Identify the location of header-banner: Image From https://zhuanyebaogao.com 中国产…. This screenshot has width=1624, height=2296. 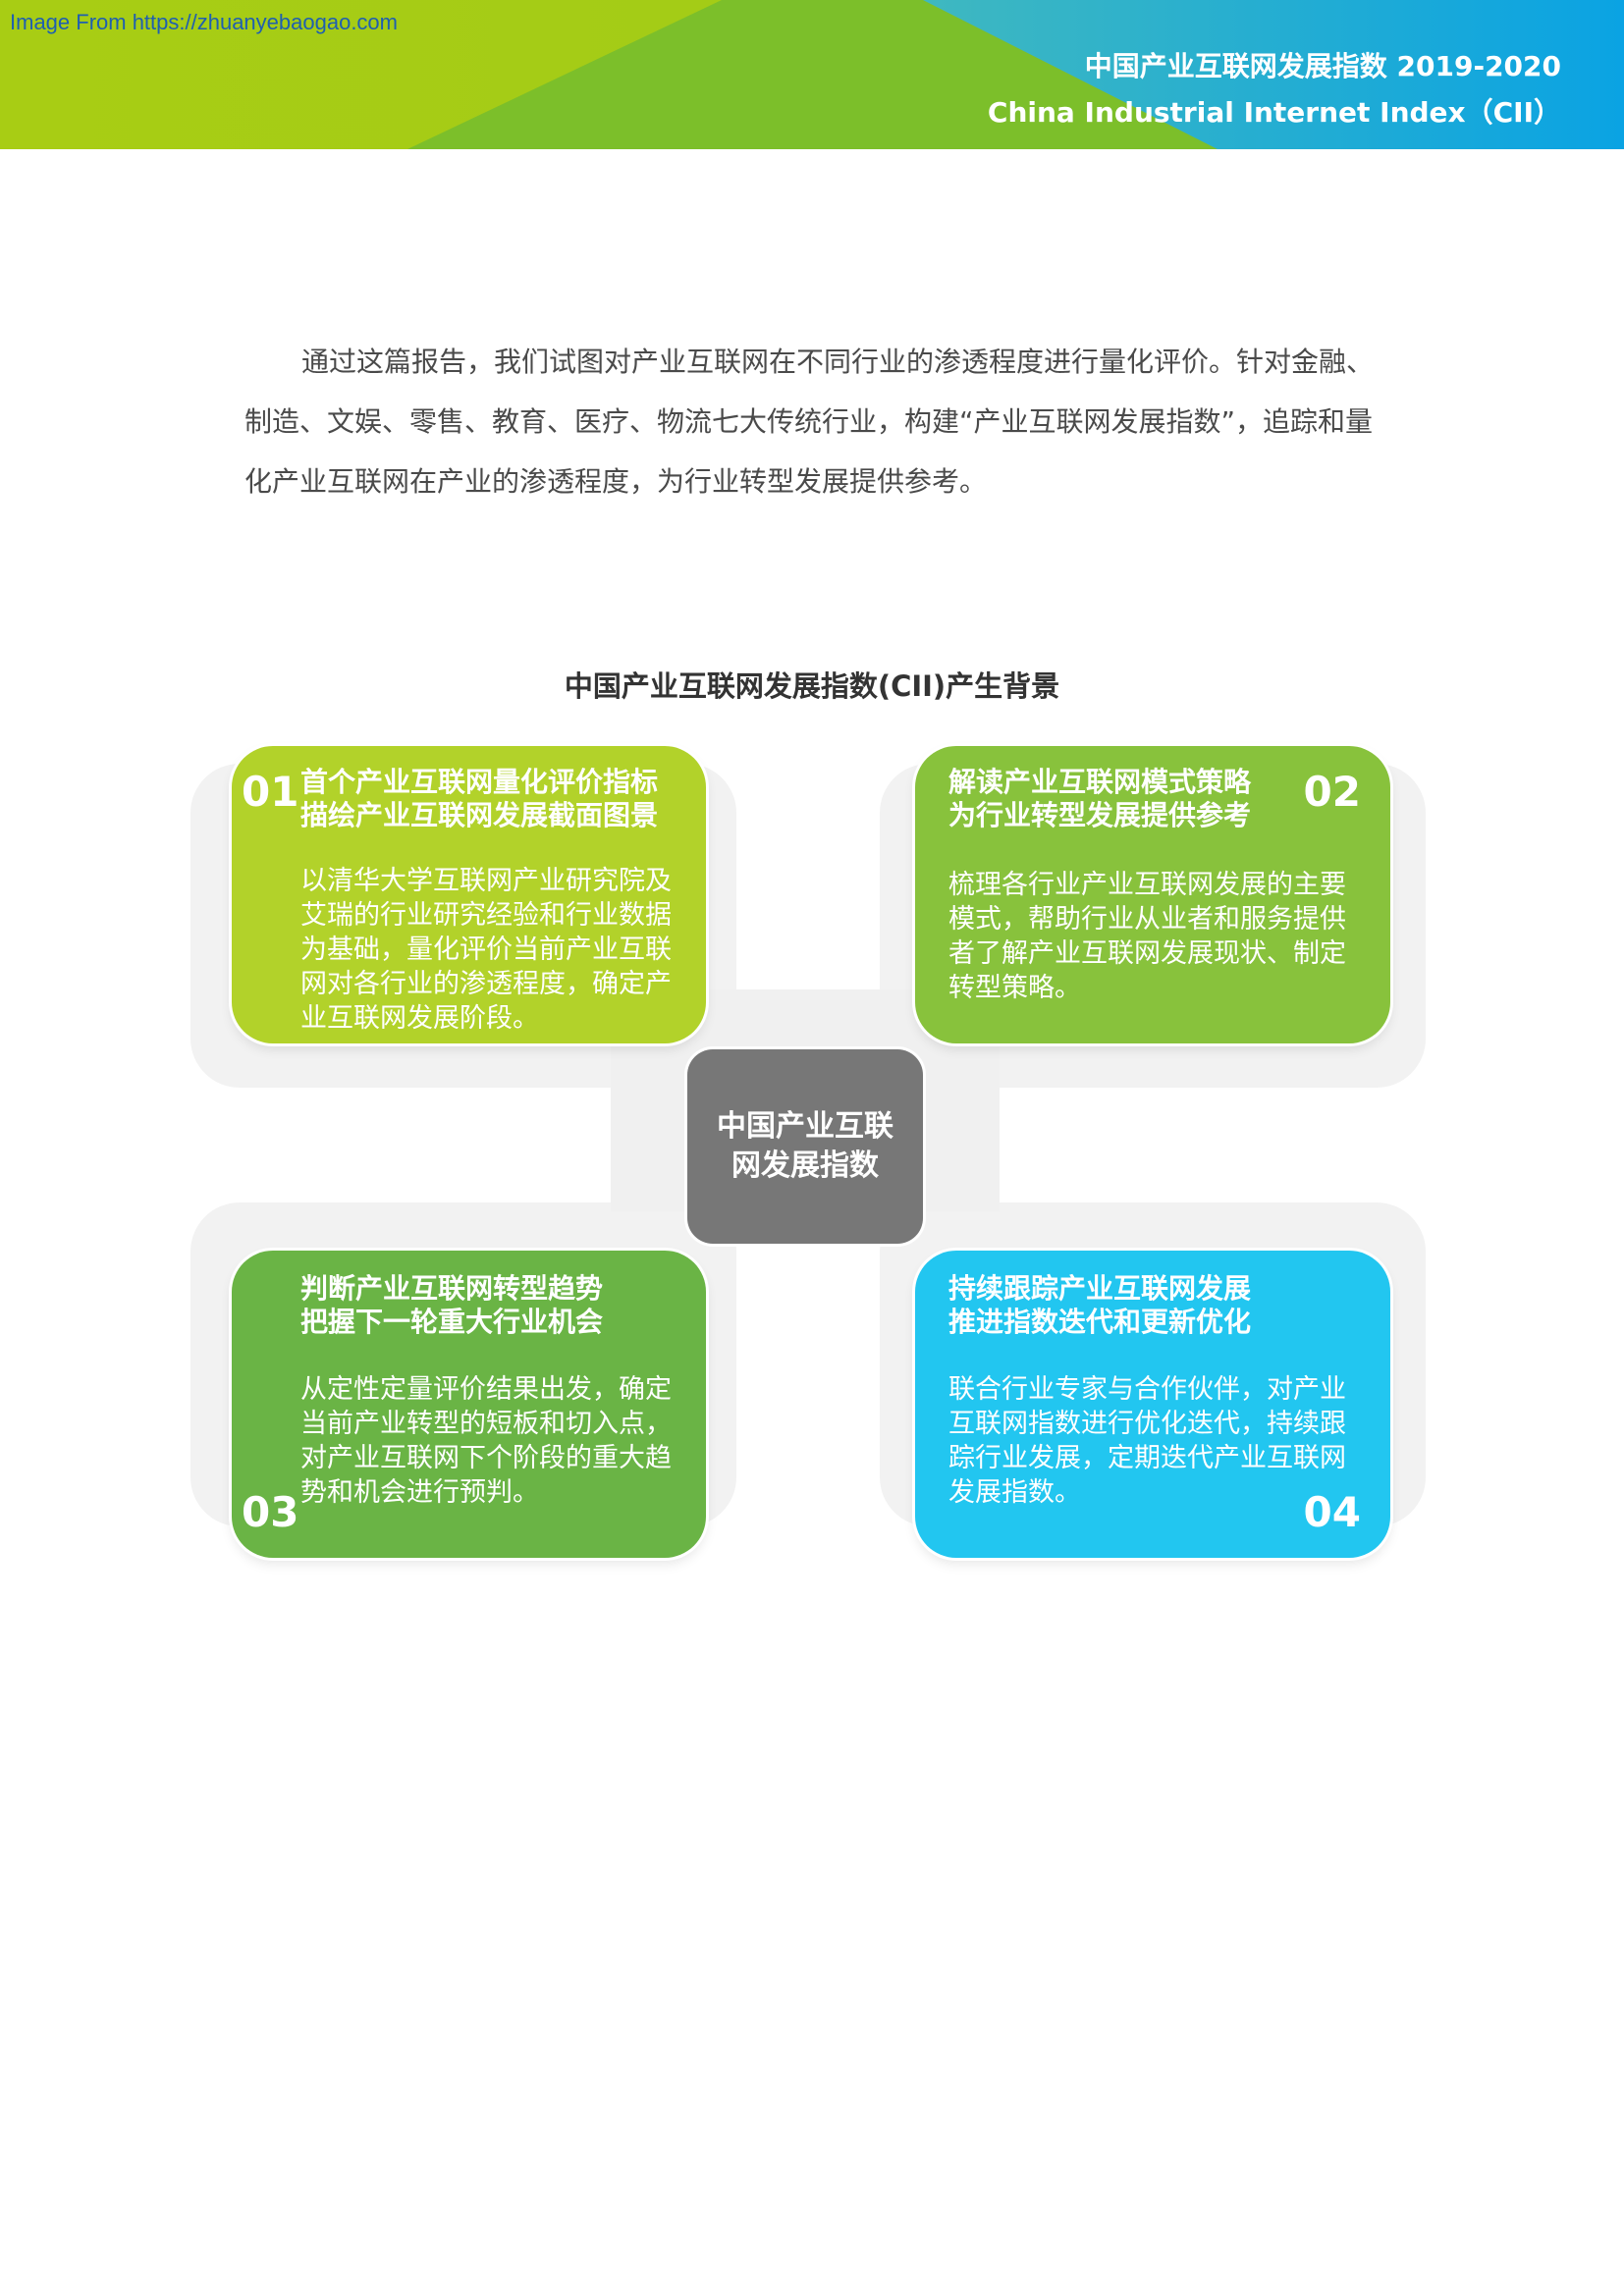
(812, 75).